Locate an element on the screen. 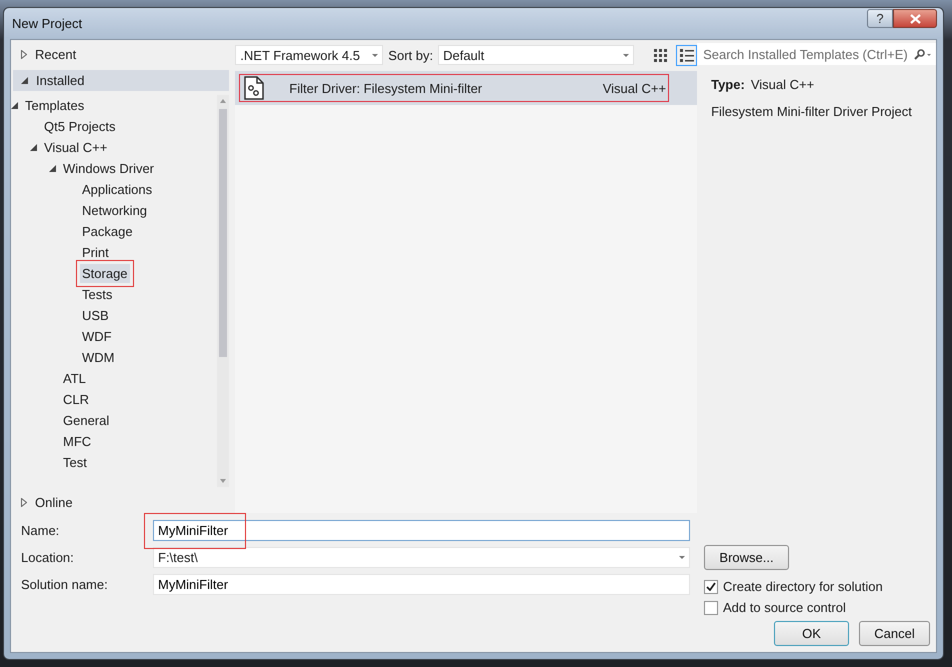  type-label: Type: is located at coordinates (728, 84).